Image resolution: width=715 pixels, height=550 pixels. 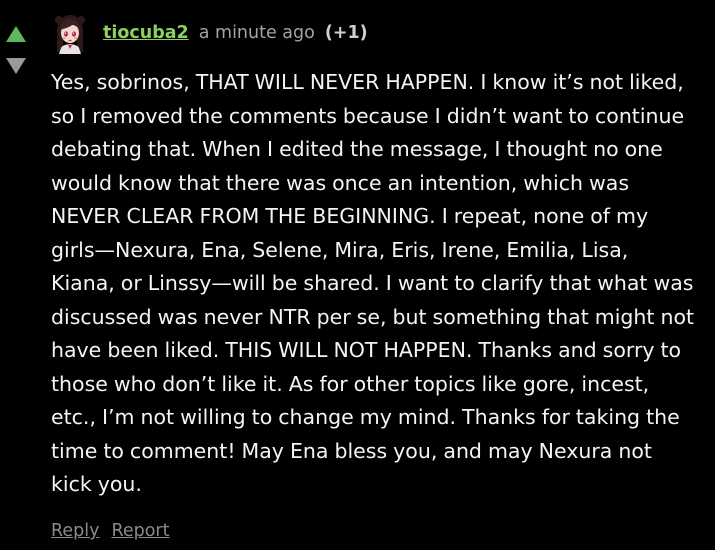 I want to click on triangle-up-icon, so click(x=16, y=34).